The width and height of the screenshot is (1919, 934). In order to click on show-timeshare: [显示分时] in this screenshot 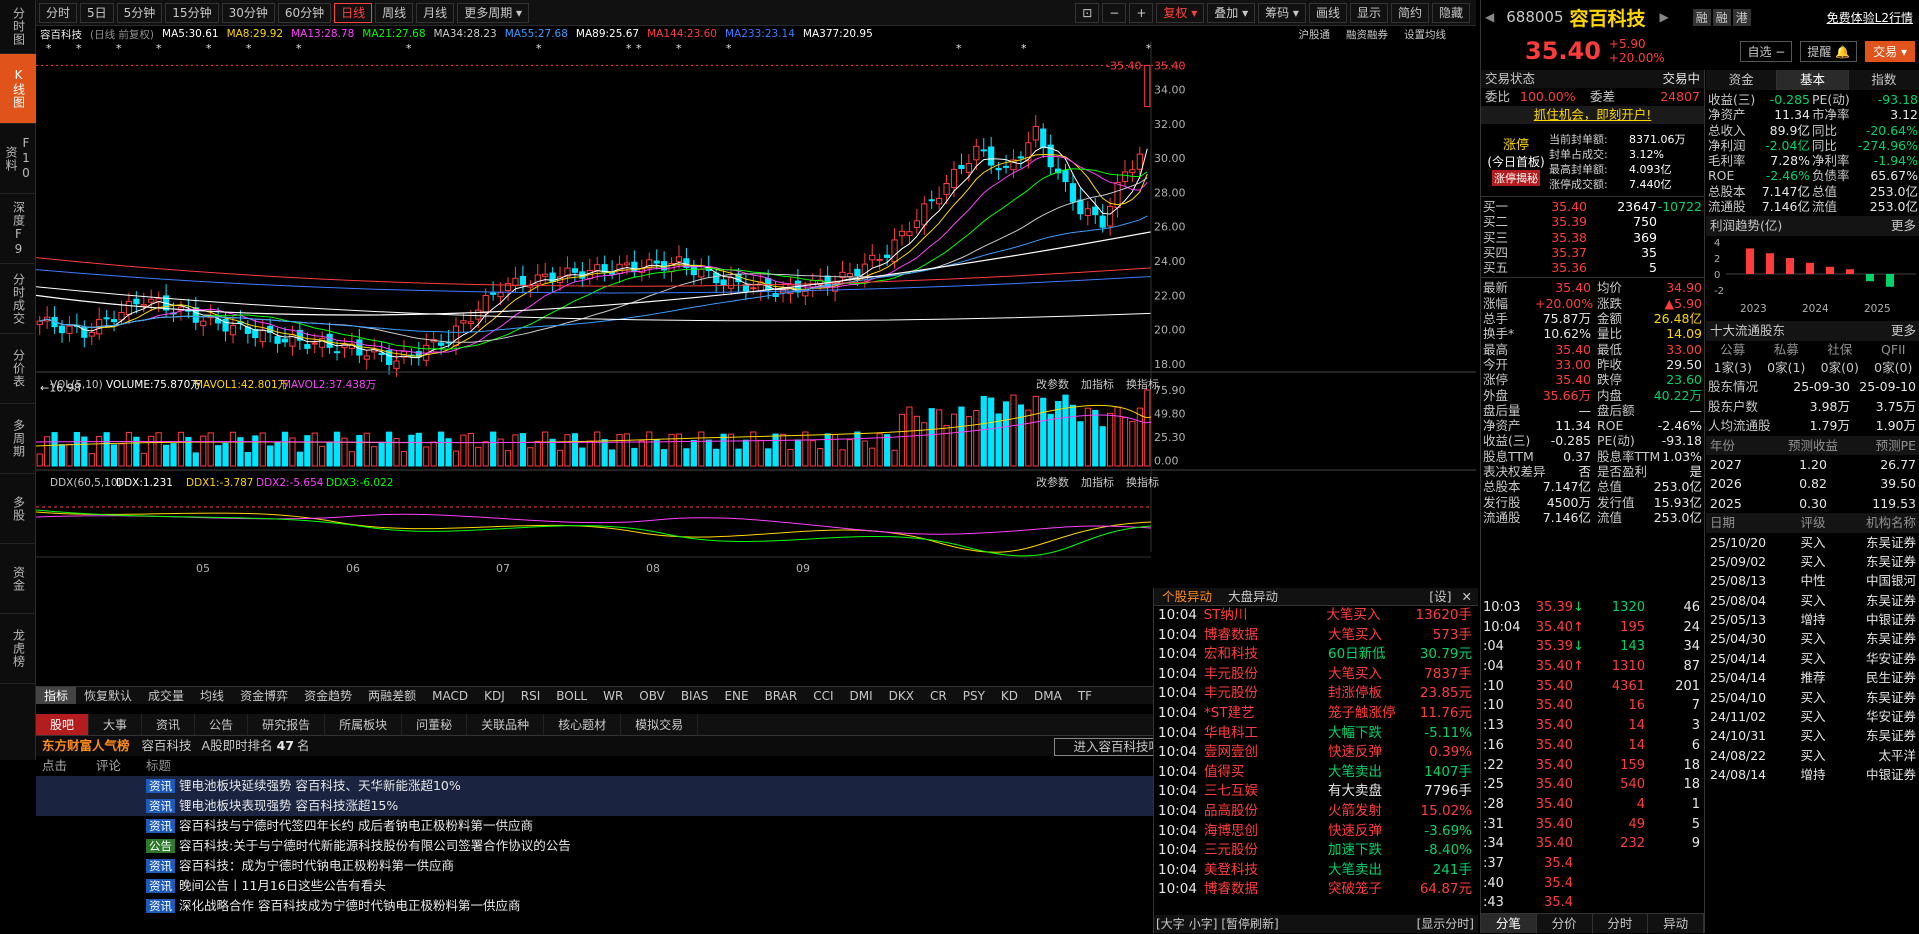, I will do `click(1445, 924)`.